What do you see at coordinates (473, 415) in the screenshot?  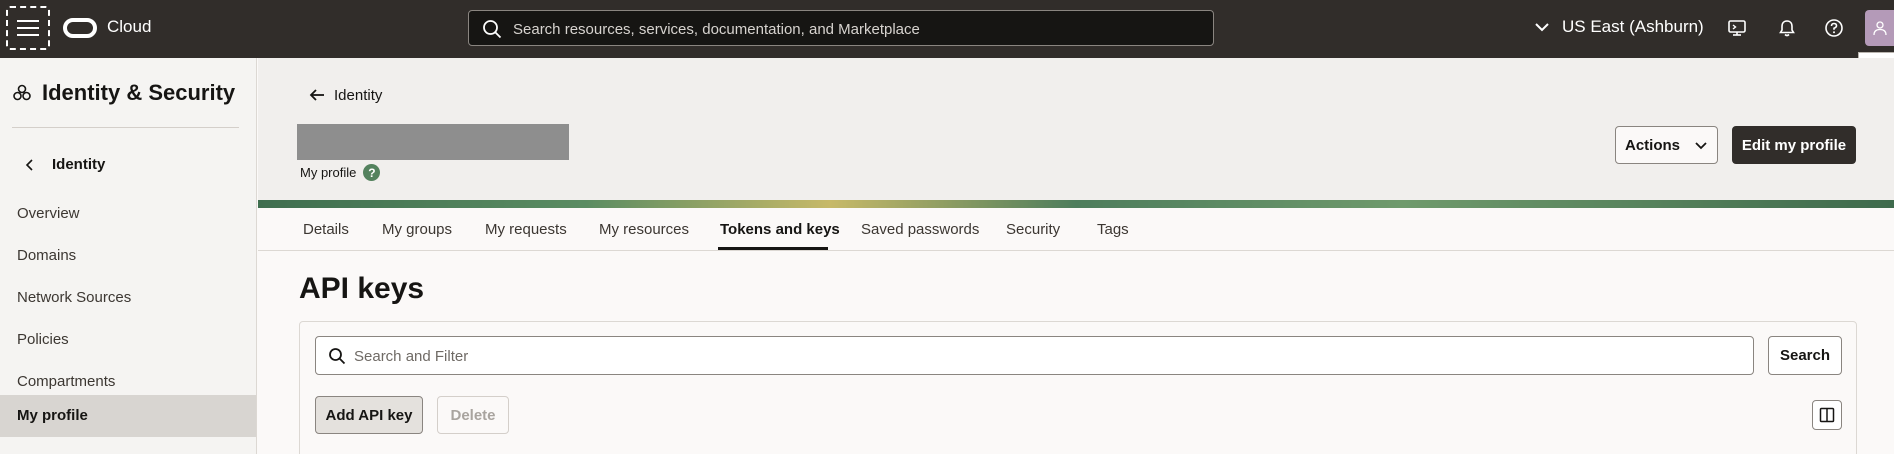 I see `delete-button: Delete` at bounding box center [473, 415].